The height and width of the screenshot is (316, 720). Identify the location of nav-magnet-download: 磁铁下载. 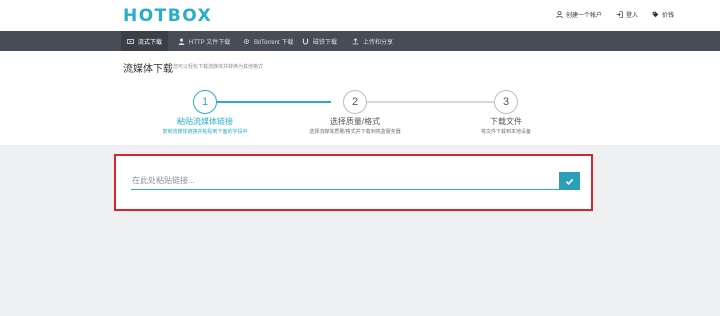
(319, 41).